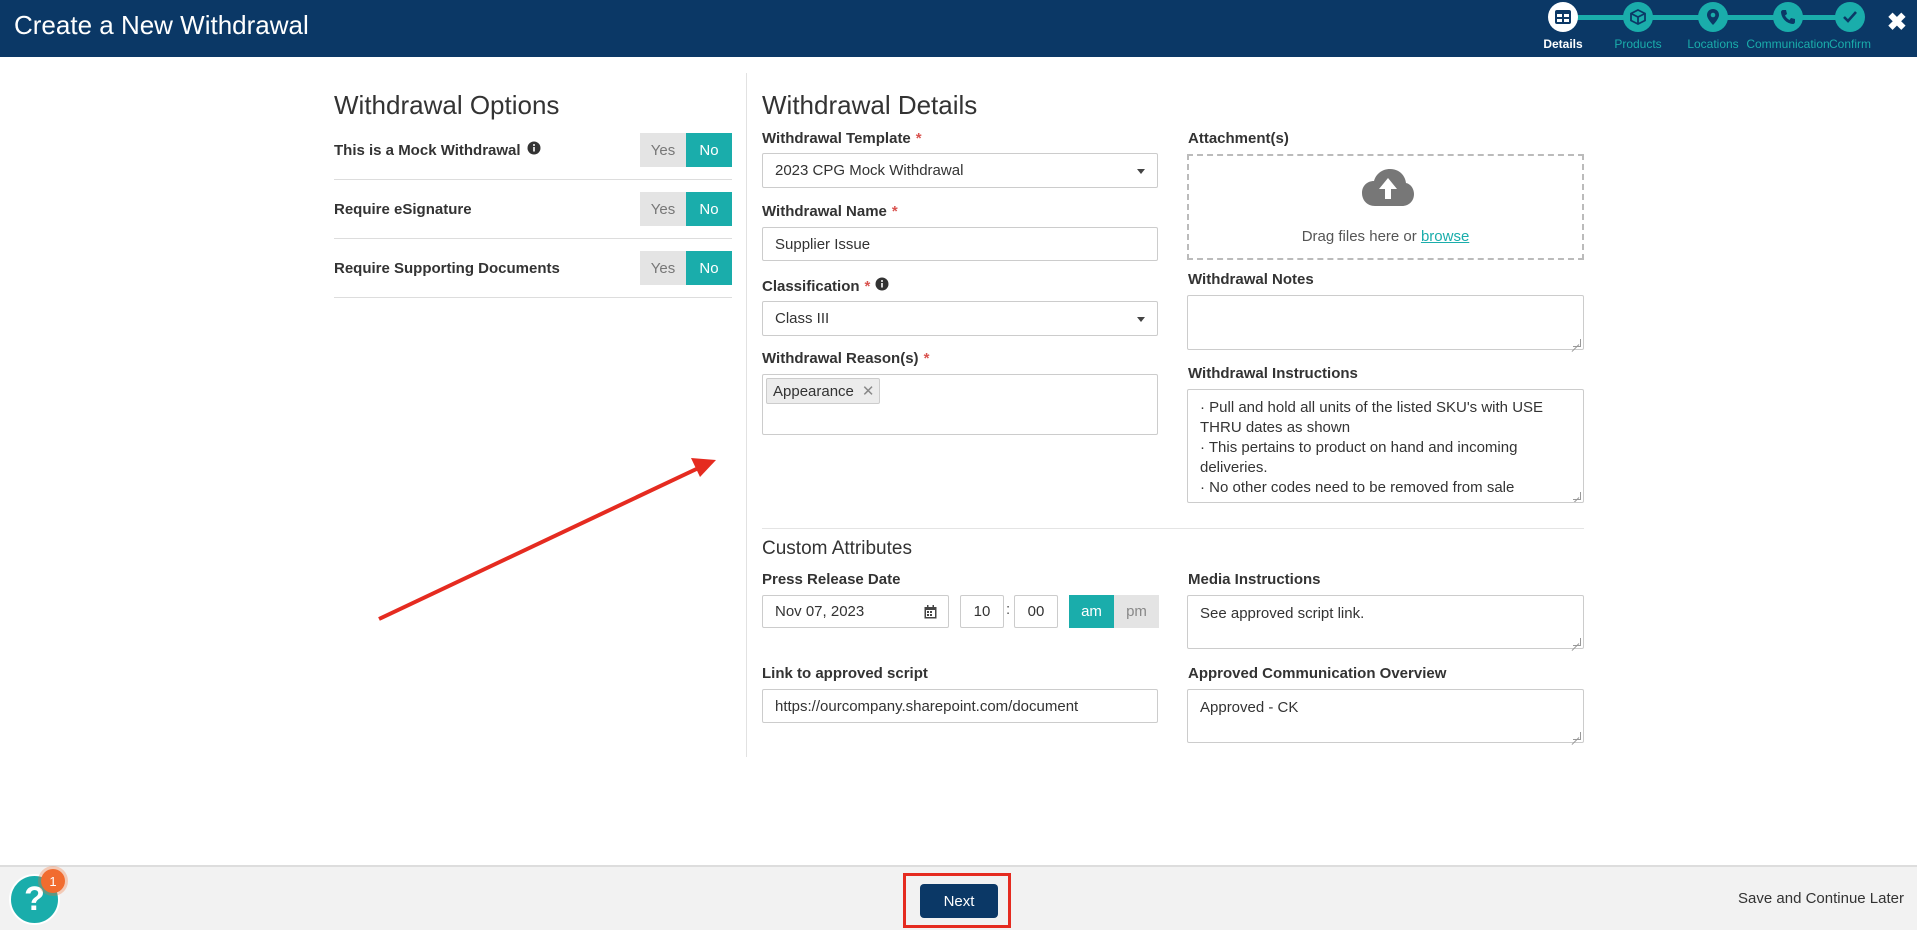  Describe the element at coordinates (1317, 673) in the screenshot. I see `communication-overview-label: Approved Communication Overview` at that location.